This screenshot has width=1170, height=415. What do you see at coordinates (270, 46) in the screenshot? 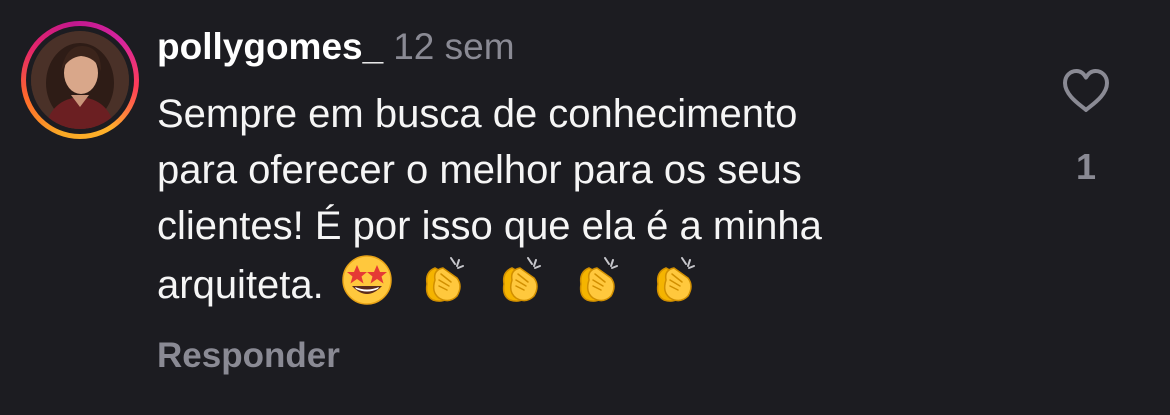
I see `username: pollygomes_` at bounding box center [270, 46].